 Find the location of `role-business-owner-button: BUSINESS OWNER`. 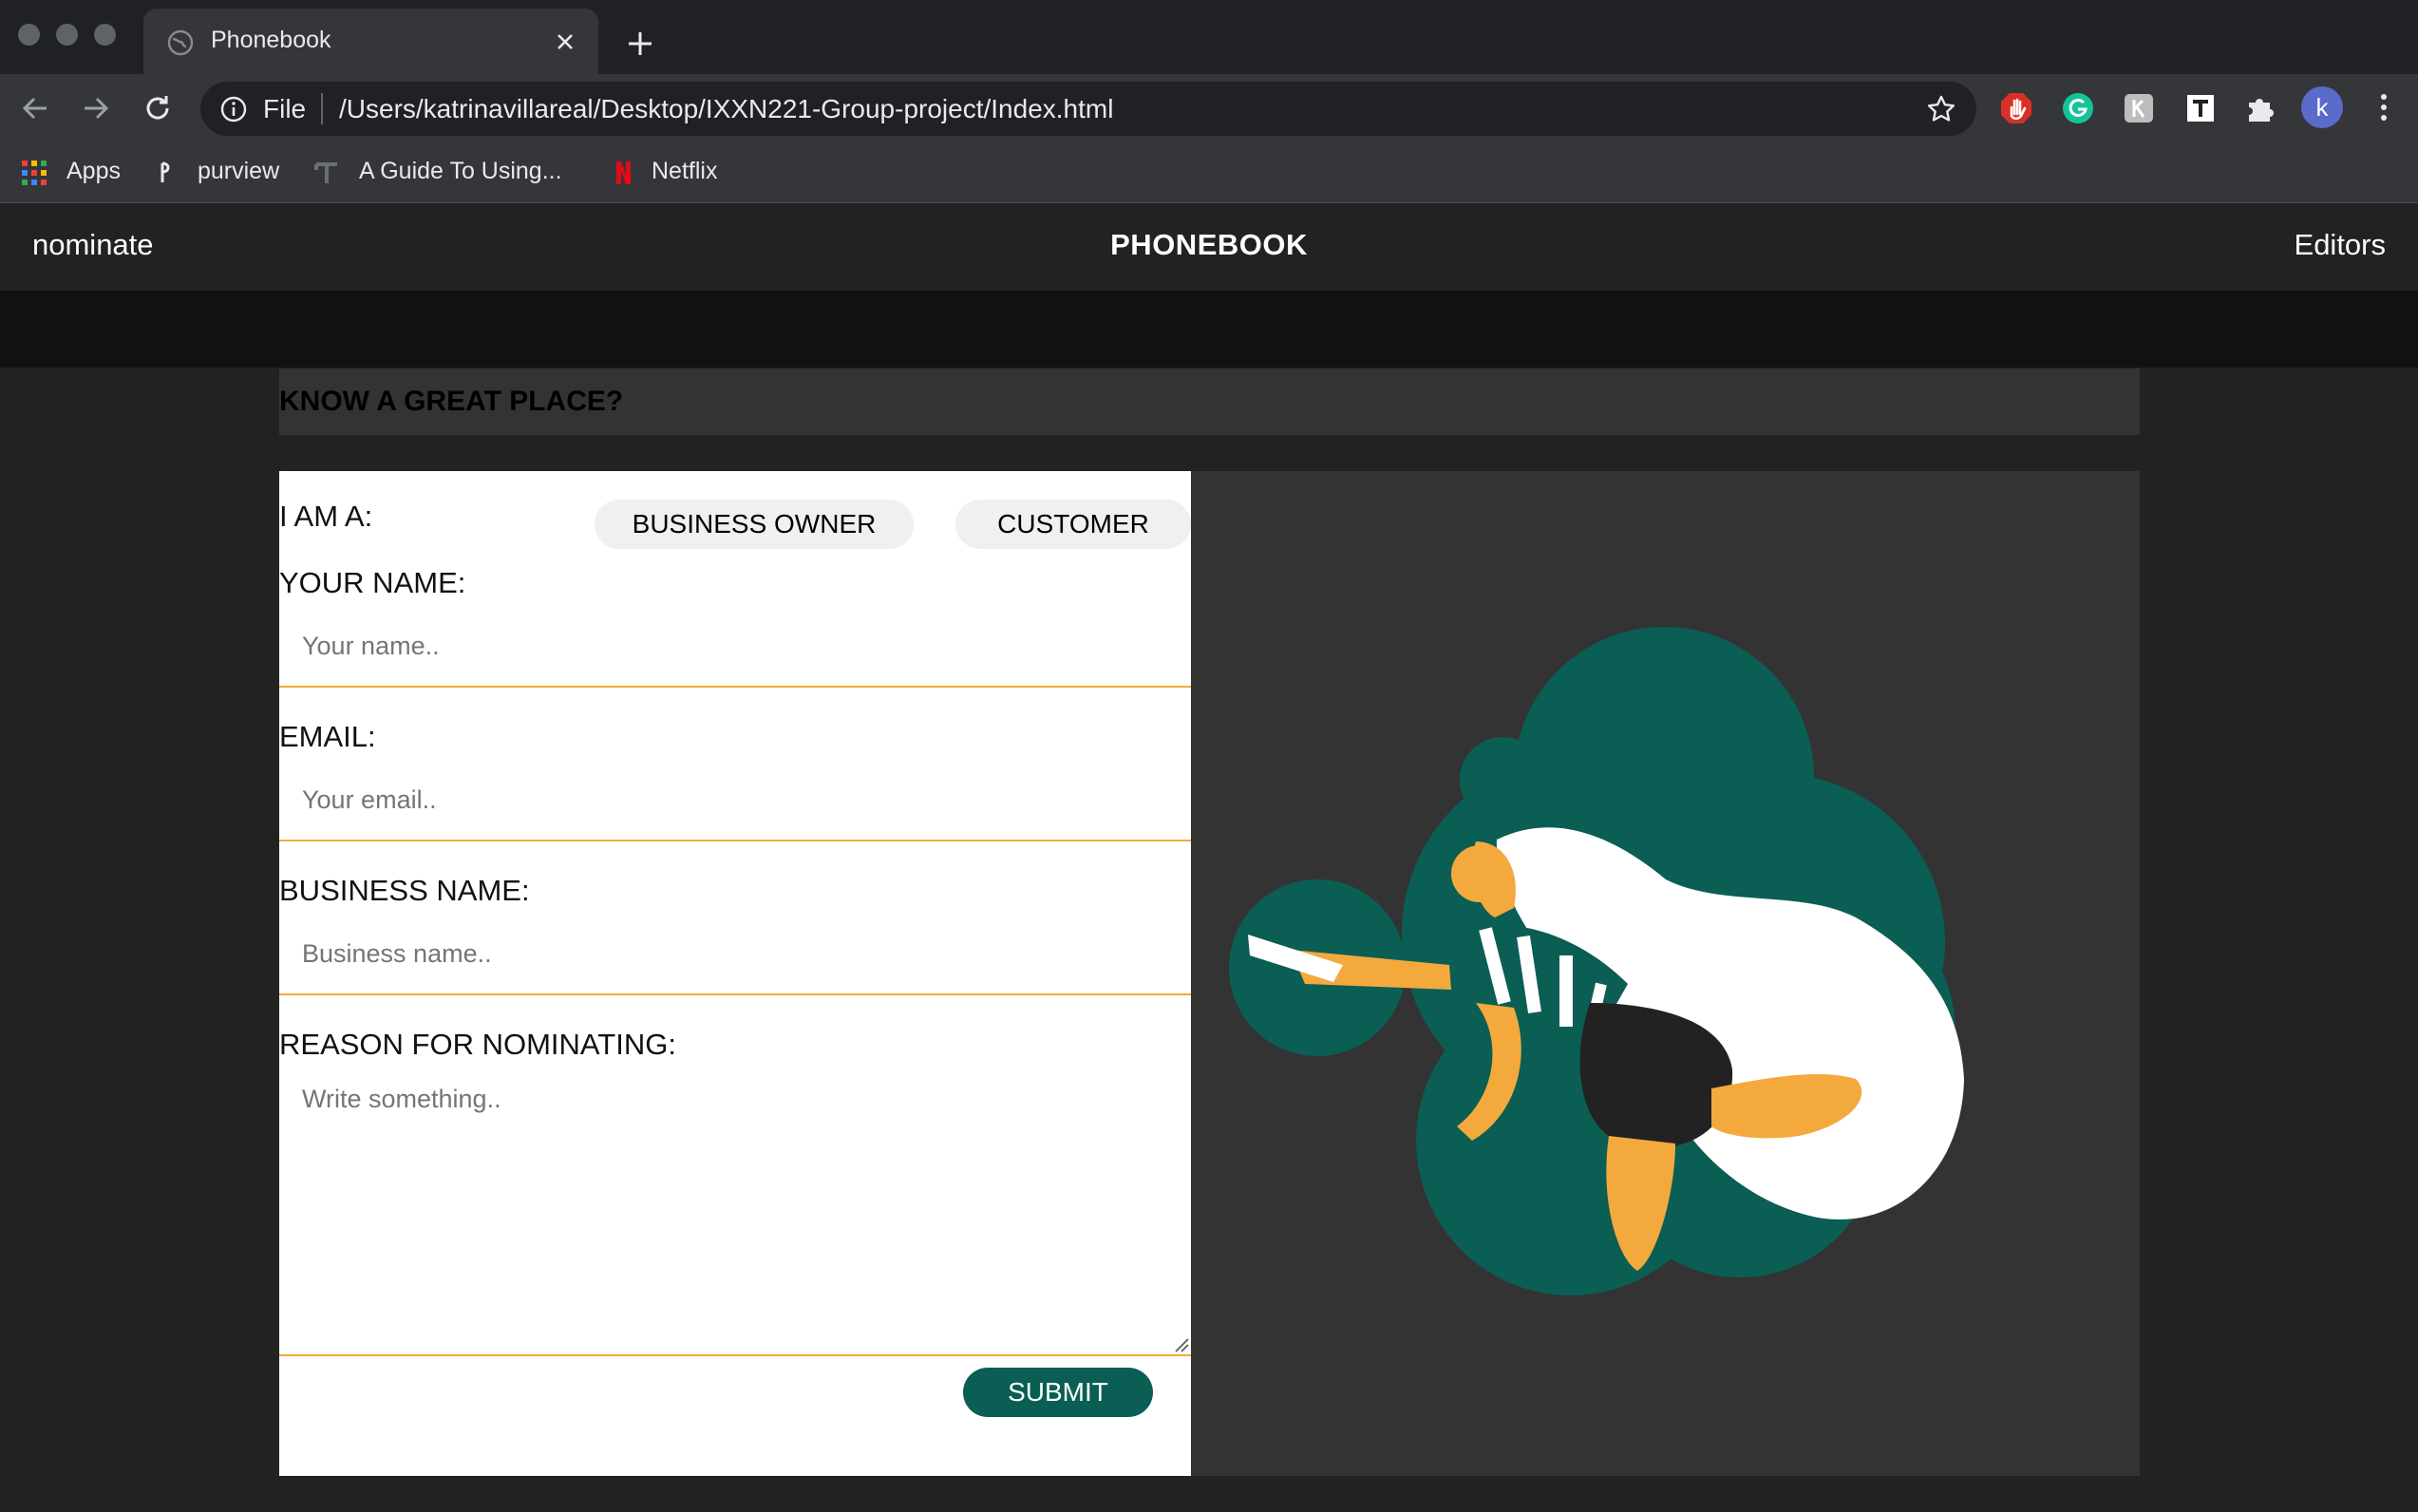

role-business-owner-button: BUSINESS OWNER is located at coordinates (755, 525).